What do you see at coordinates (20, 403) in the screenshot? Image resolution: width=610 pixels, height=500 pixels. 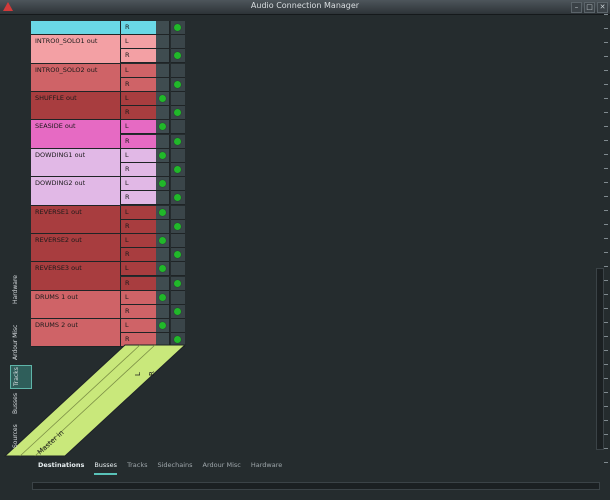 I see `side-tab-busses: Busses` at bounding box center [20, 403].